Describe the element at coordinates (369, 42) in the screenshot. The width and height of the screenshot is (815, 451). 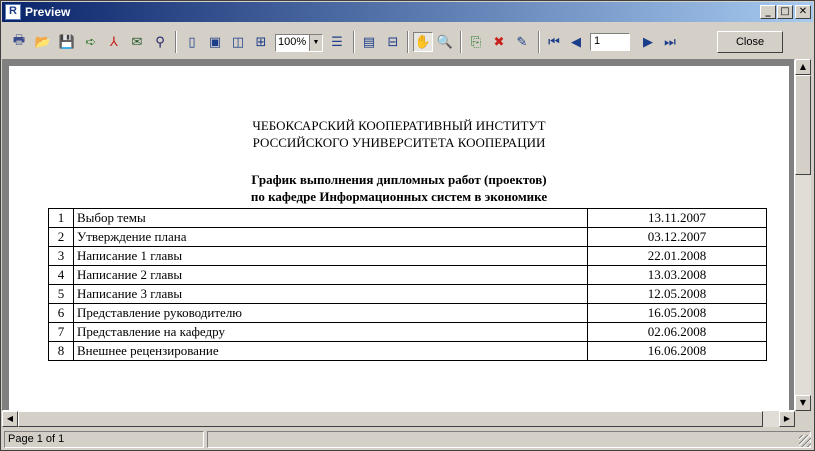
I see `page-setup-icon: ▤` at that location.